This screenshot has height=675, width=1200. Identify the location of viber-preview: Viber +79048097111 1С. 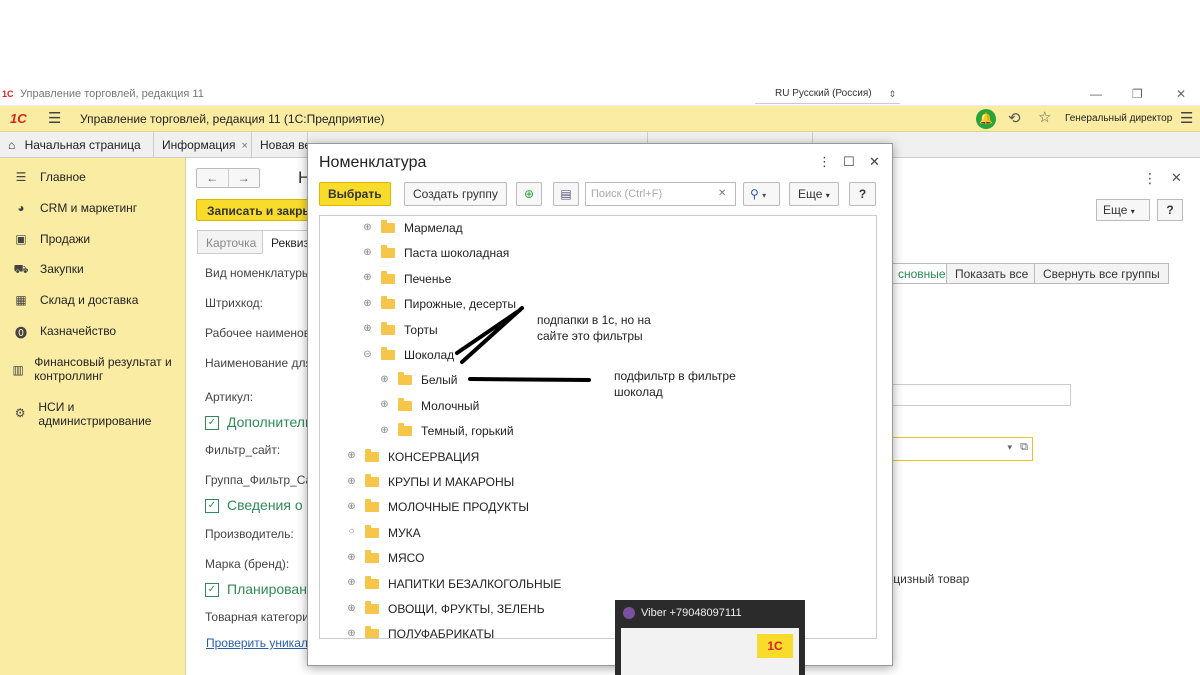
(710, 637).